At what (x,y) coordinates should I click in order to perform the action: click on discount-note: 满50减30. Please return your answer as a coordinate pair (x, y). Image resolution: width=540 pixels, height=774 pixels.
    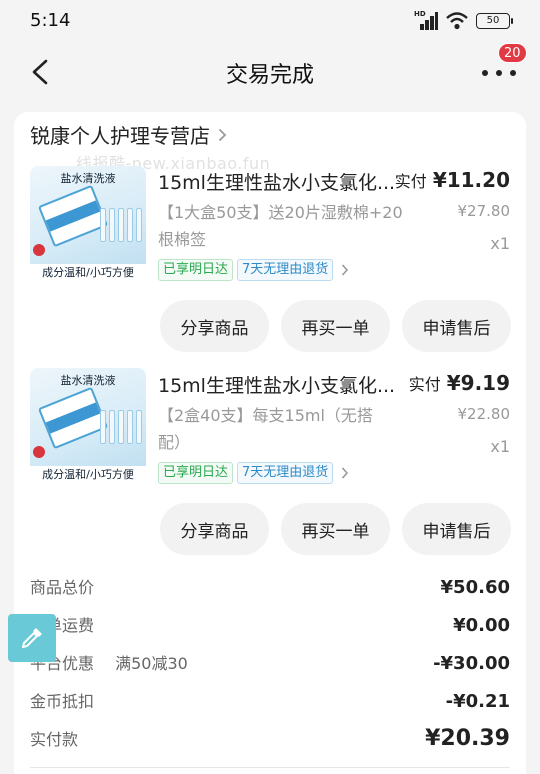
    Looking at the image, I should click on (151, 663).